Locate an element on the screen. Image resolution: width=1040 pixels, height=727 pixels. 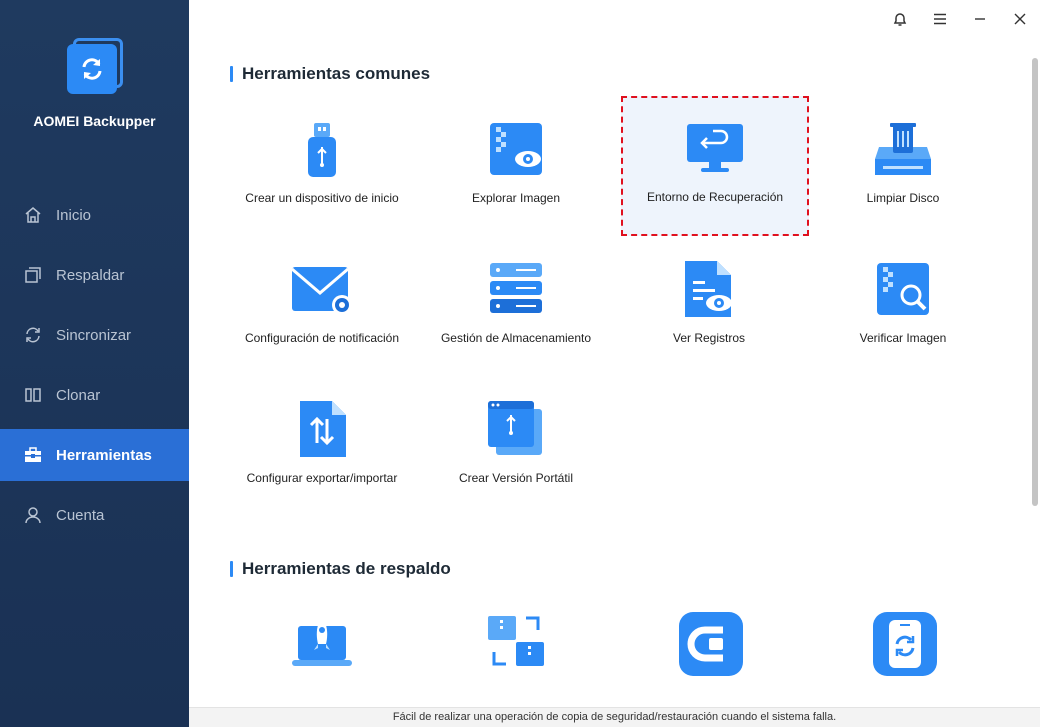
sidebar-item-sincronizar: Sincronizar is located at coordinates (94, 335).